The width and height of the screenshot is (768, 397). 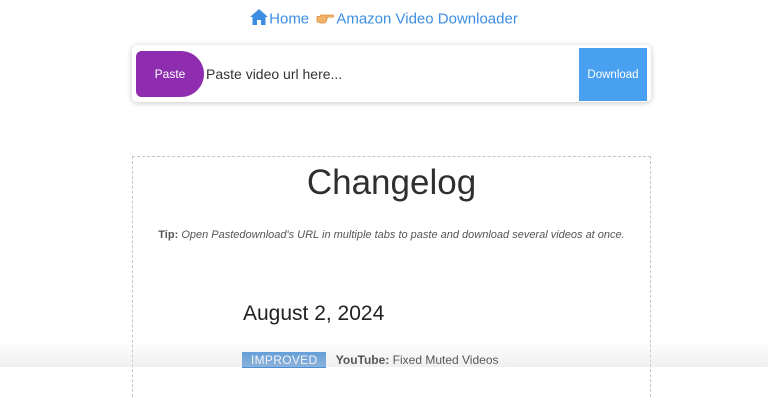 What do you see at coordinates (325, 18) in the screenshot?
I see `pointing-hand-icon` at bounding box center [325, 18].